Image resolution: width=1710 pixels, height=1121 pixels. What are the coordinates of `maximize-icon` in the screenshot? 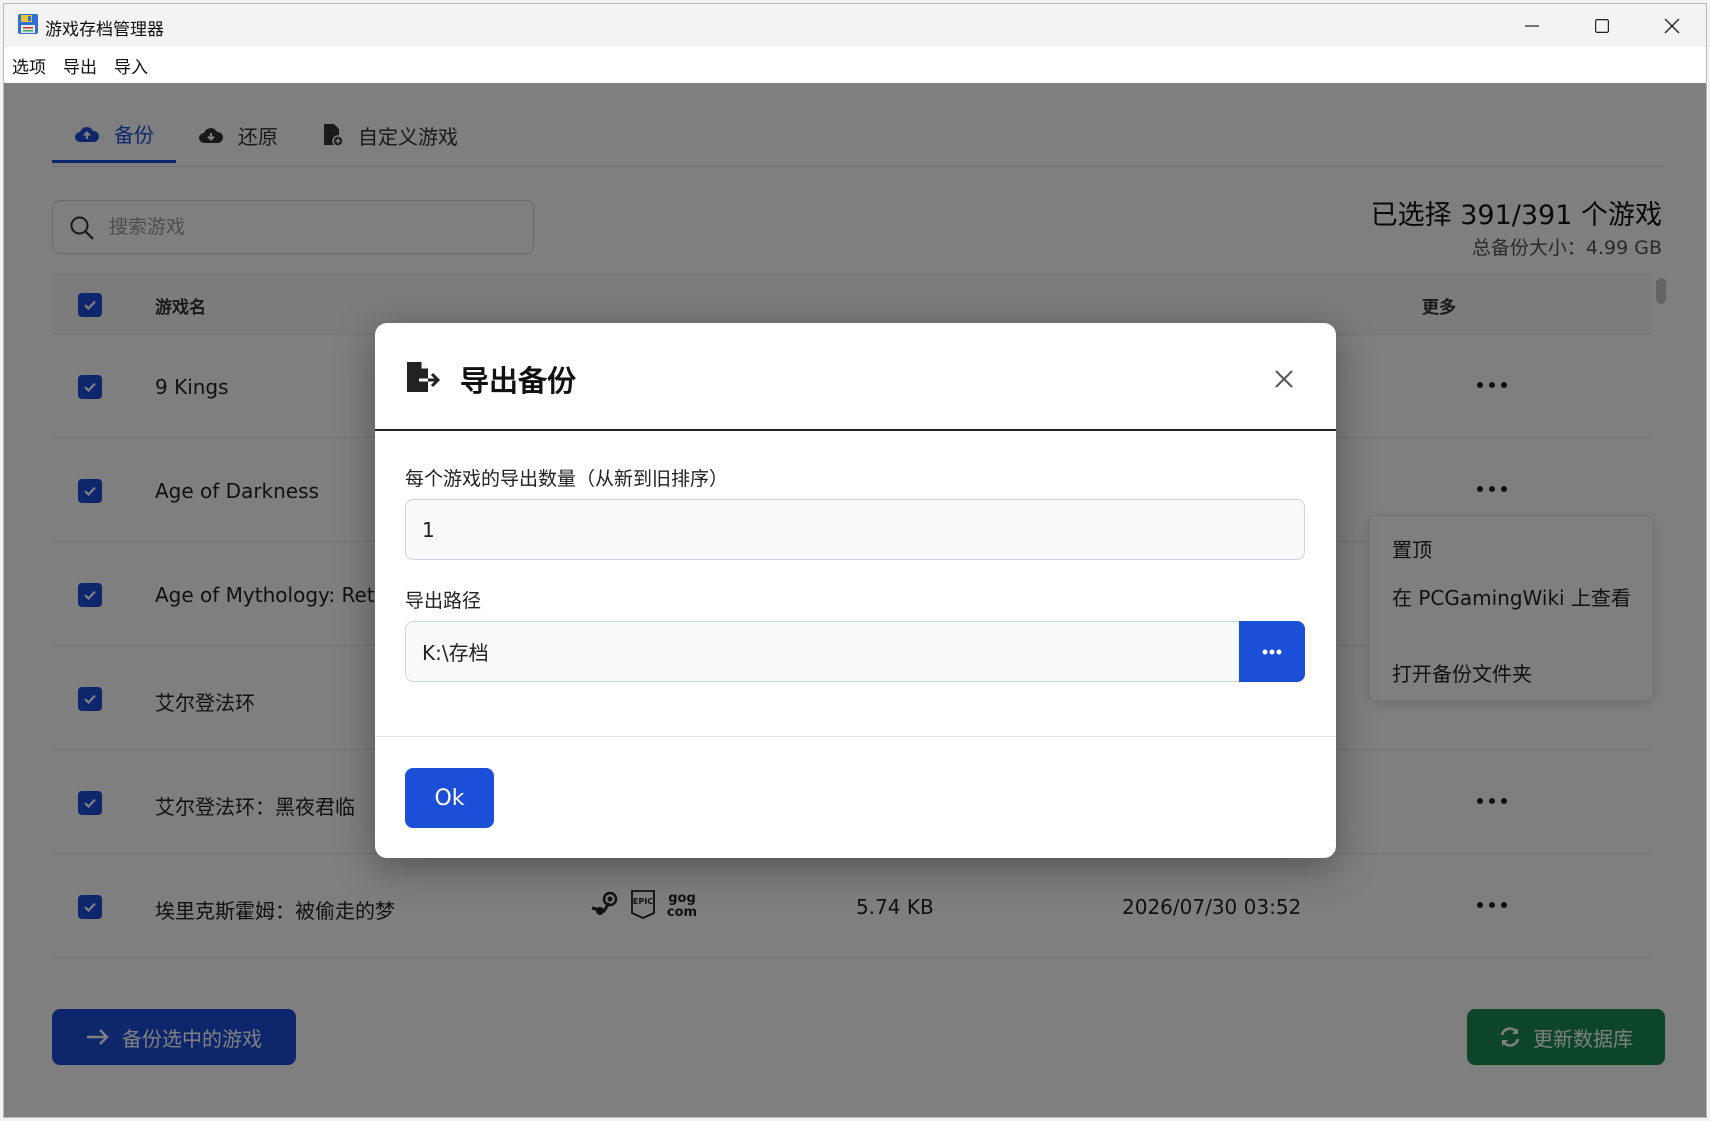 It's located at (1602, 25).